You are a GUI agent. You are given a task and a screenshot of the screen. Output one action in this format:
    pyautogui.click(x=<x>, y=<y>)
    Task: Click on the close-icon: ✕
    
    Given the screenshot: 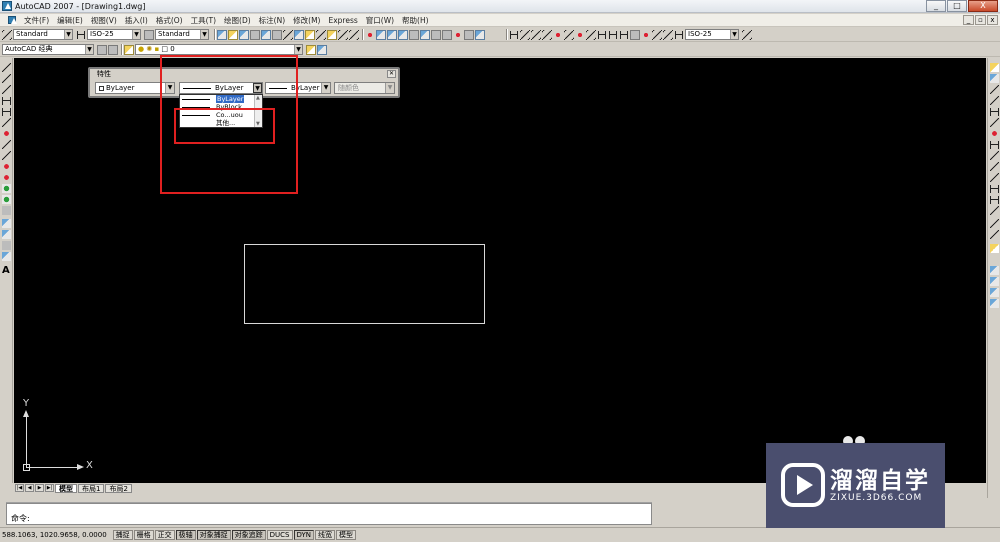 What is the action you would take?
    pyautogui.click(x=391, y=74)
    